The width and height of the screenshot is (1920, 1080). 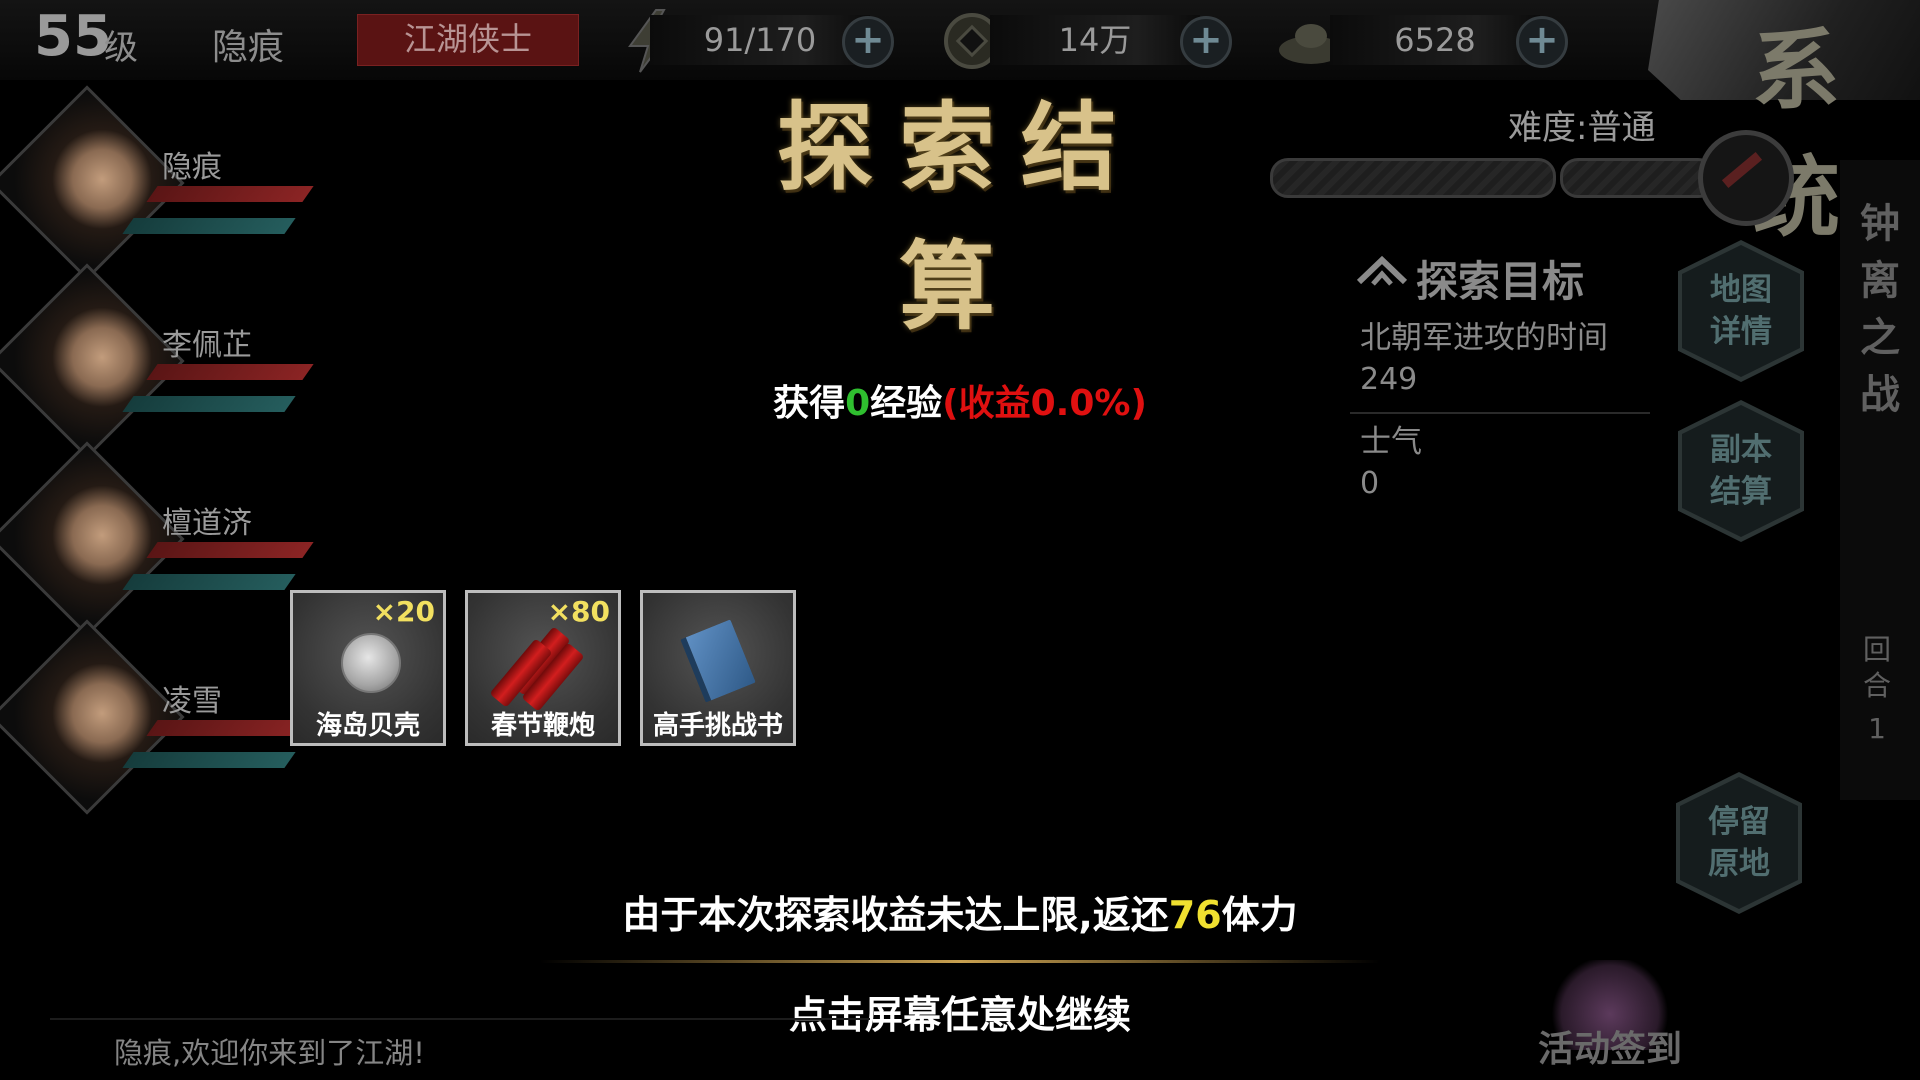 What do you see at coordinates (1259, 915) in the screenshot?
I see `refund-suffix: 体力` at bounding box center [1259, 915].